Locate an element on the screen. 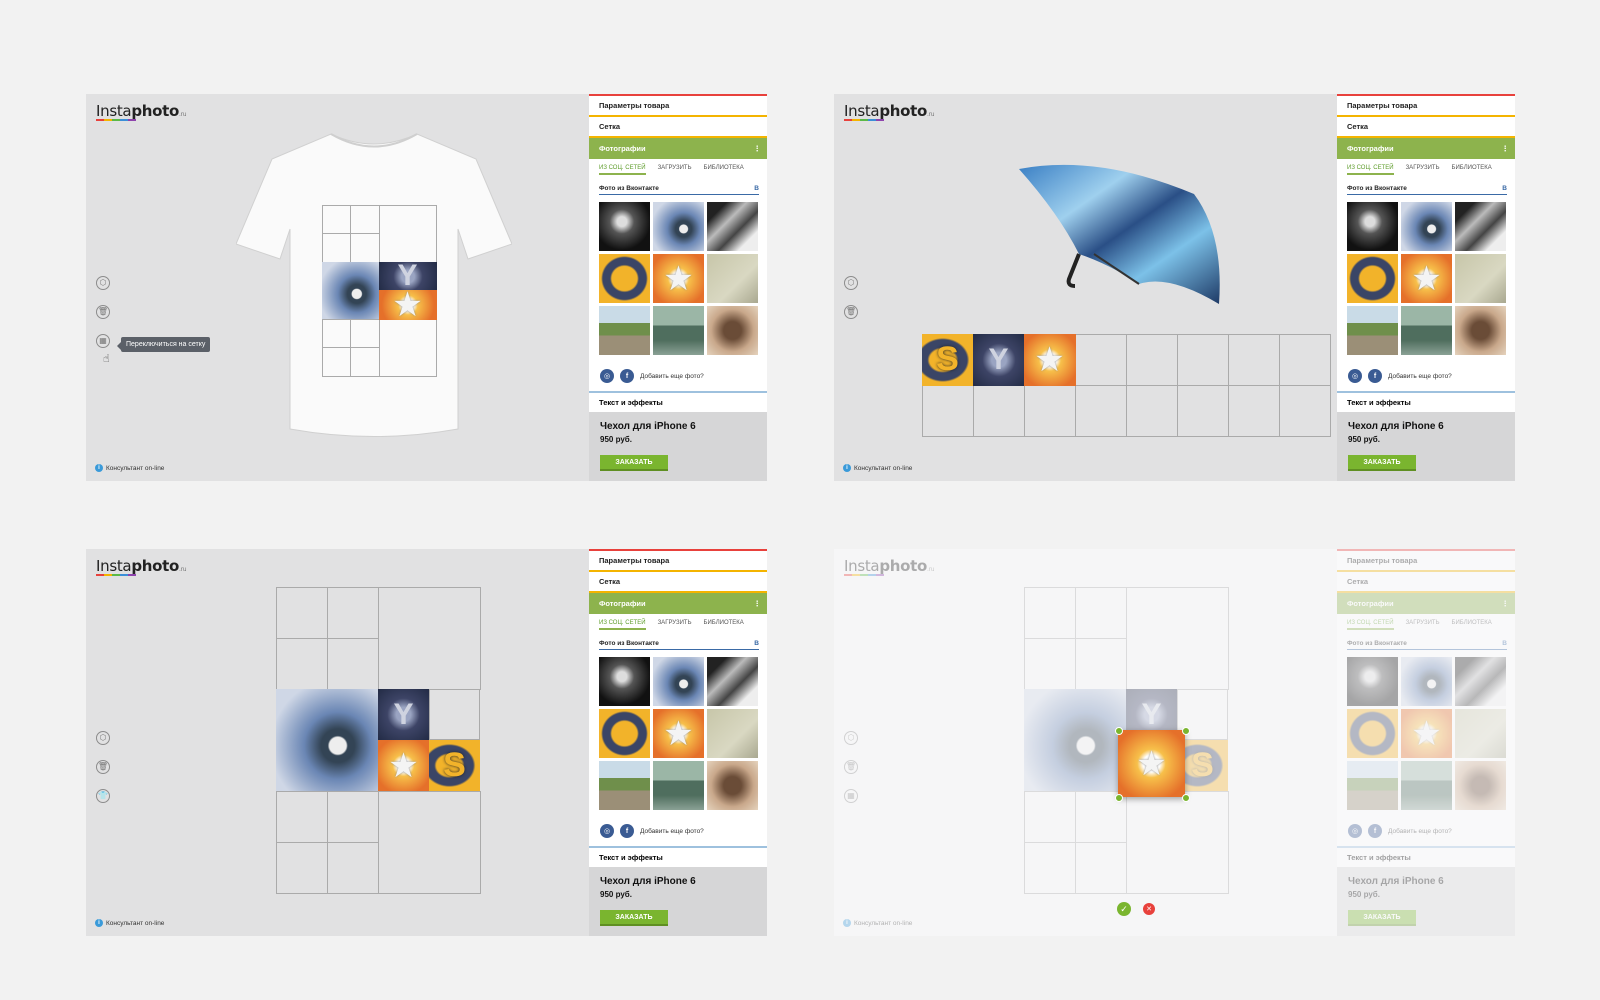  photo-thumbnails is located at coordinates (1426, 275).